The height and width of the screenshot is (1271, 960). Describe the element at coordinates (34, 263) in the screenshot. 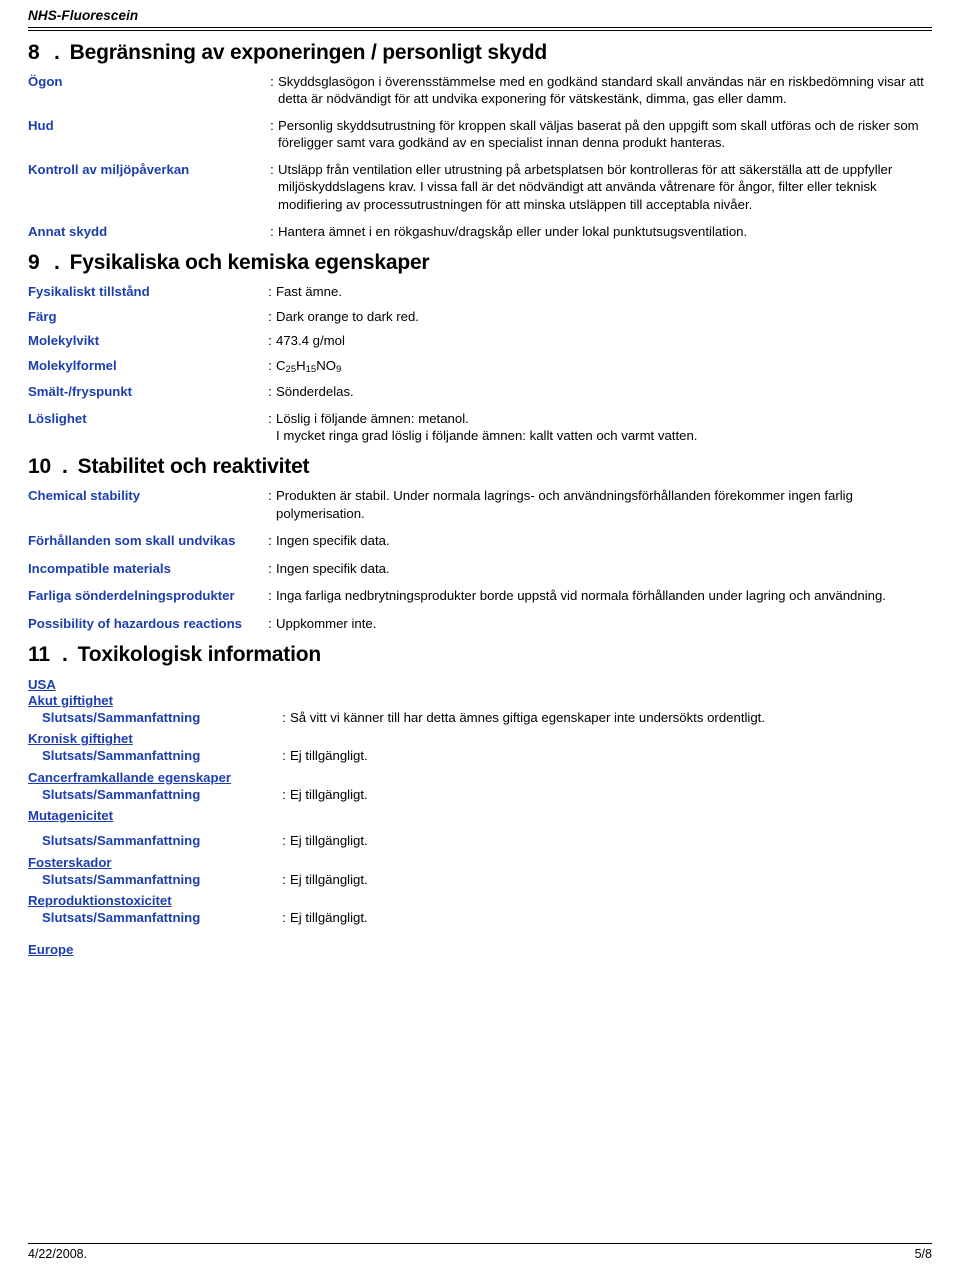

I see `section-9-number: 9` at that location.